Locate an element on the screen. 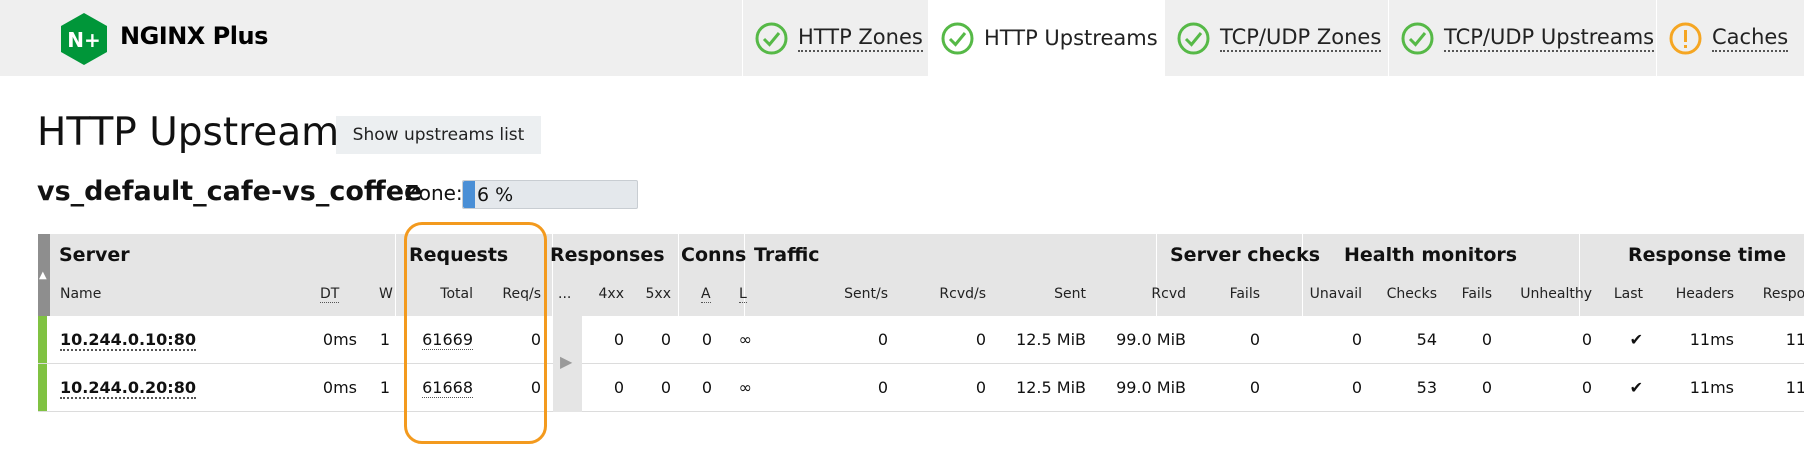 This screenshot has width=1804, height=451. tab-label: HTTP Upstreams is located at coordinates (1071, 38).